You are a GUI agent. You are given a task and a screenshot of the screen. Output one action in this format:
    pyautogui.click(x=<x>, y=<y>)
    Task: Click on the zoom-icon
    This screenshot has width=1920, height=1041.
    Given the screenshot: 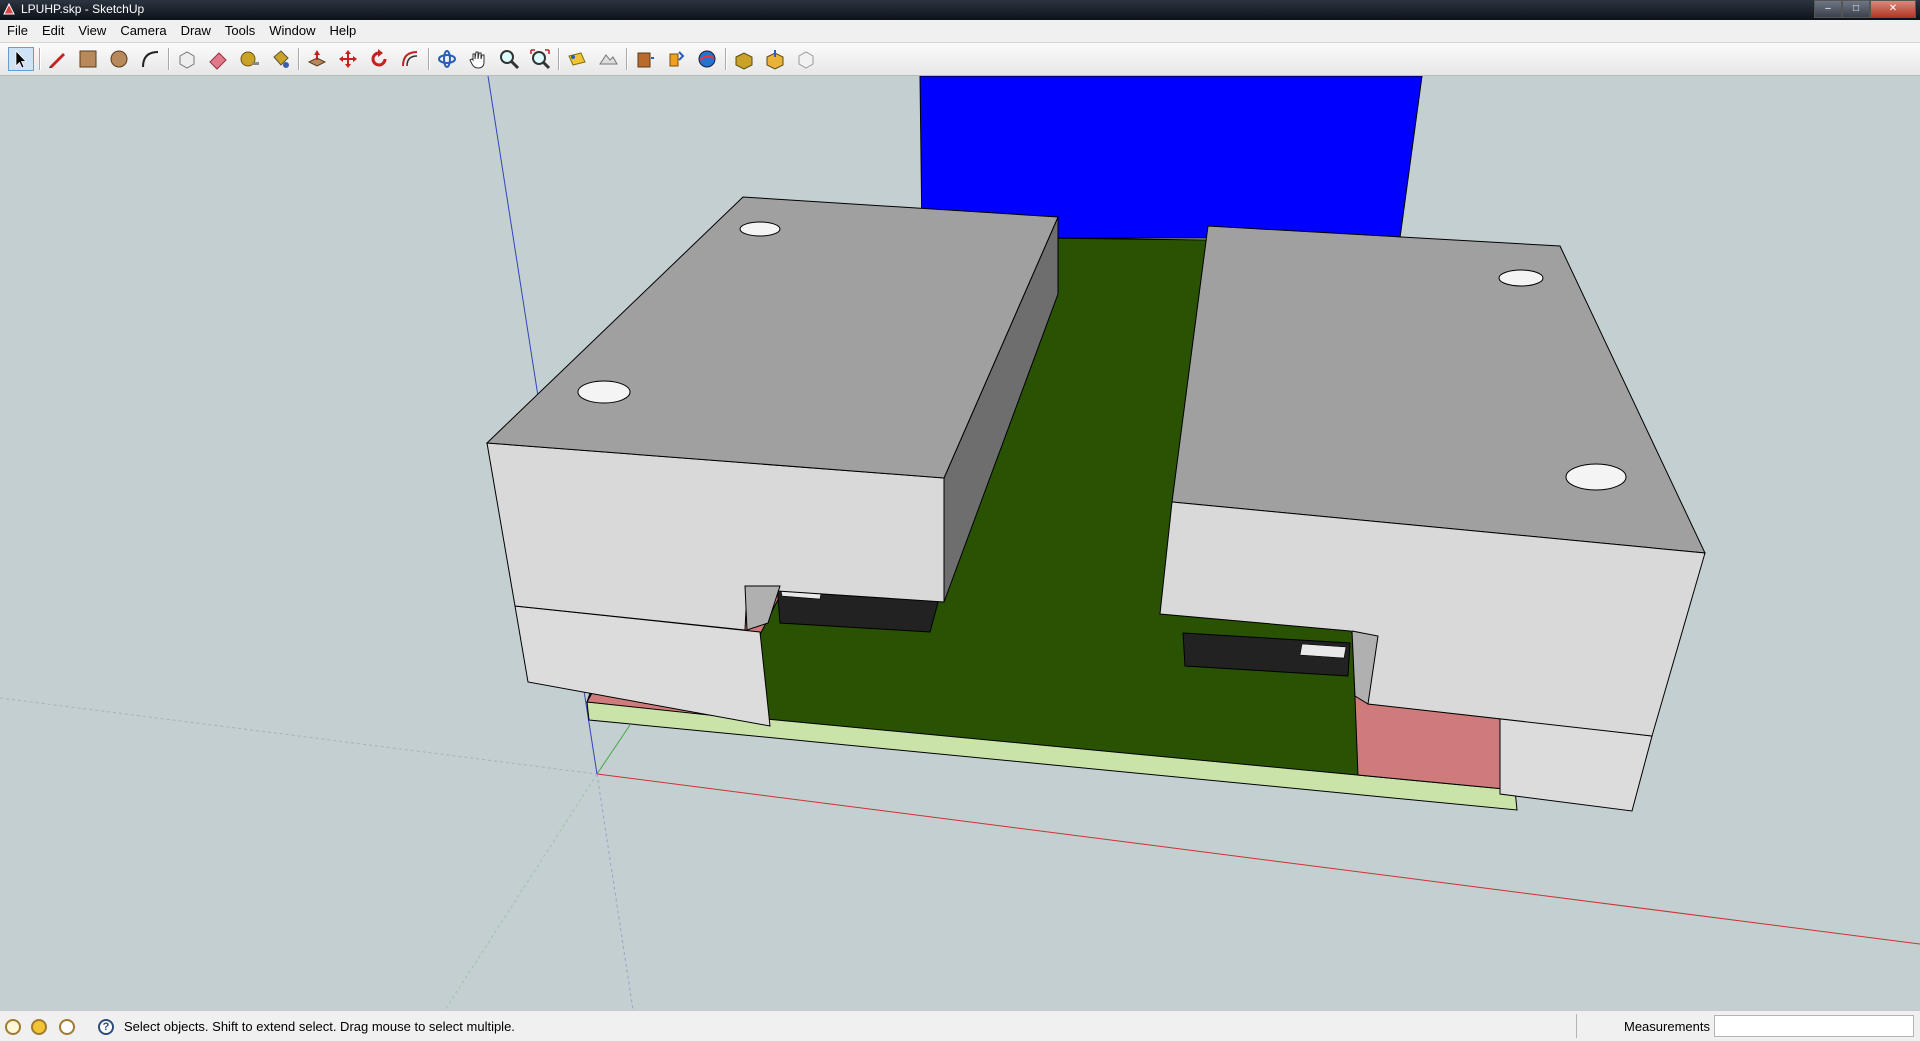 What is the action you would take?
    pyautogui.click(x=509, y=59)
    